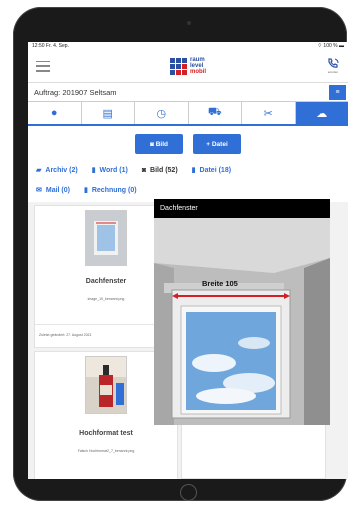 The image size is (360, 509). I want to click on document-icon: ▤, so click(107, 113).